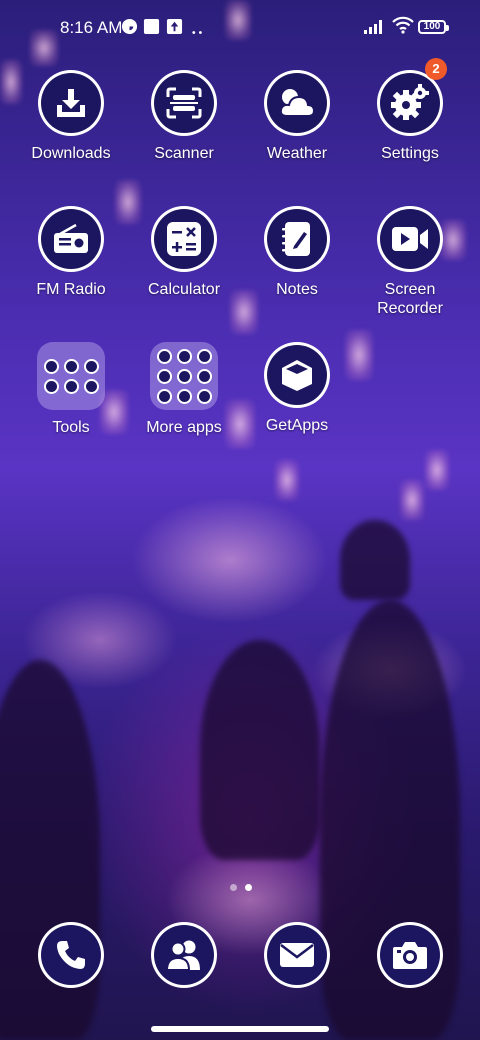  I want to click on camera-app-icon, so click(410, 955).